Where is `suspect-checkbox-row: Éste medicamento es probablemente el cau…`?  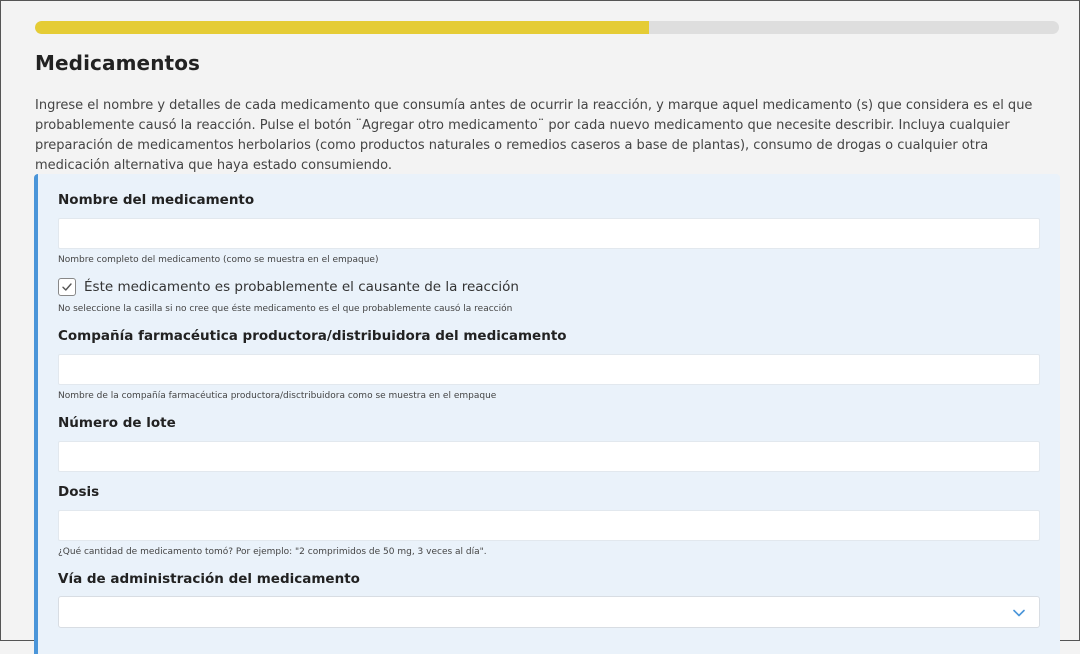 suspect-checkbox-row: Éste medicamento es probablemente el cau… is located at coordinates (288, 287).